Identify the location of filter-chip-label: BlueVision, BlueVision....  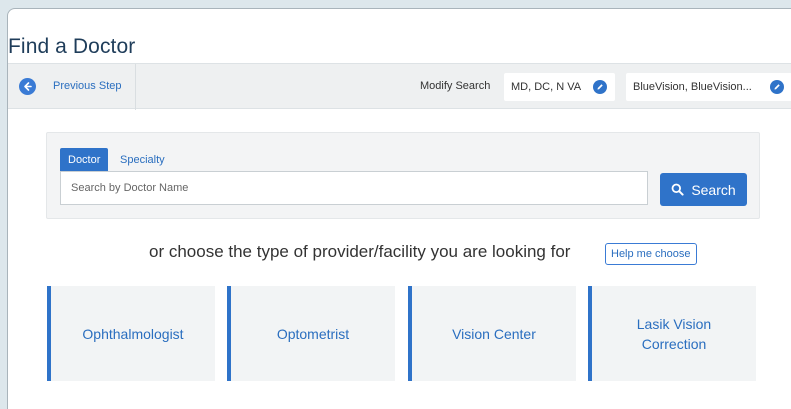
(692, 87).